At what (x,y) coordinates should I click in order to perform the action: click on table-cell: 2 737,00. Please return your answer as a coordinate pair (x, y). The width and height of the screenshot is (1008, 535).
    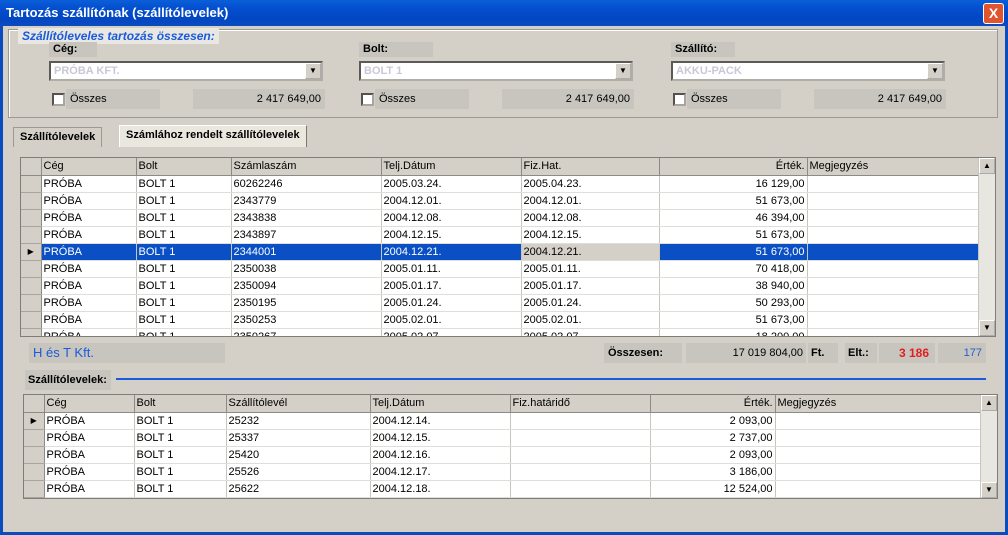
    Looking at the image, I should click on (713, 438).